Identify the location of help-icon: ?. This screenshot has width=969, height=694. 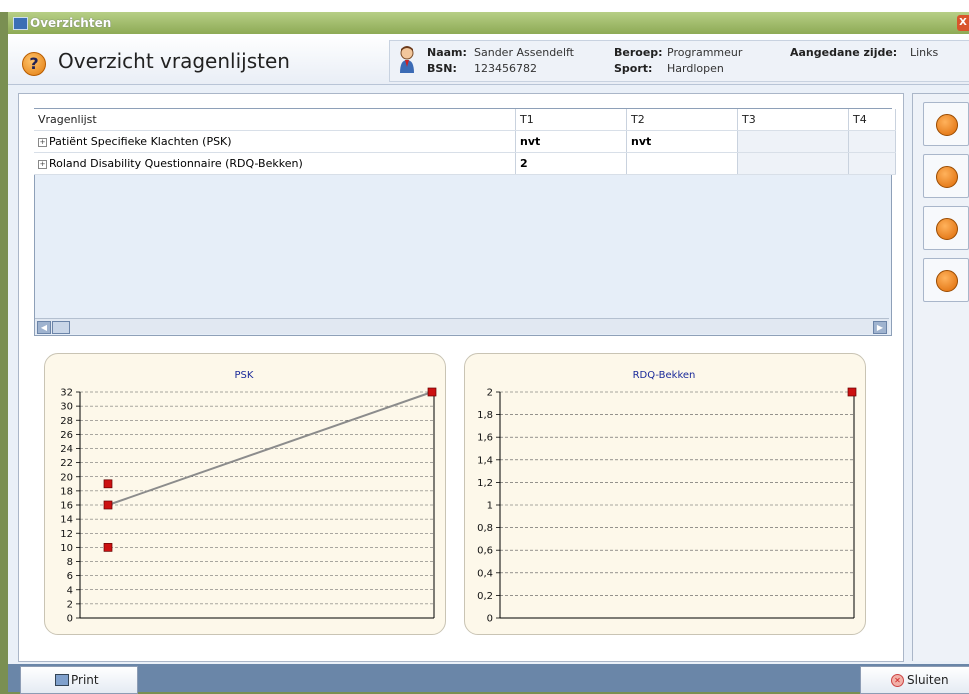
(34, 64).